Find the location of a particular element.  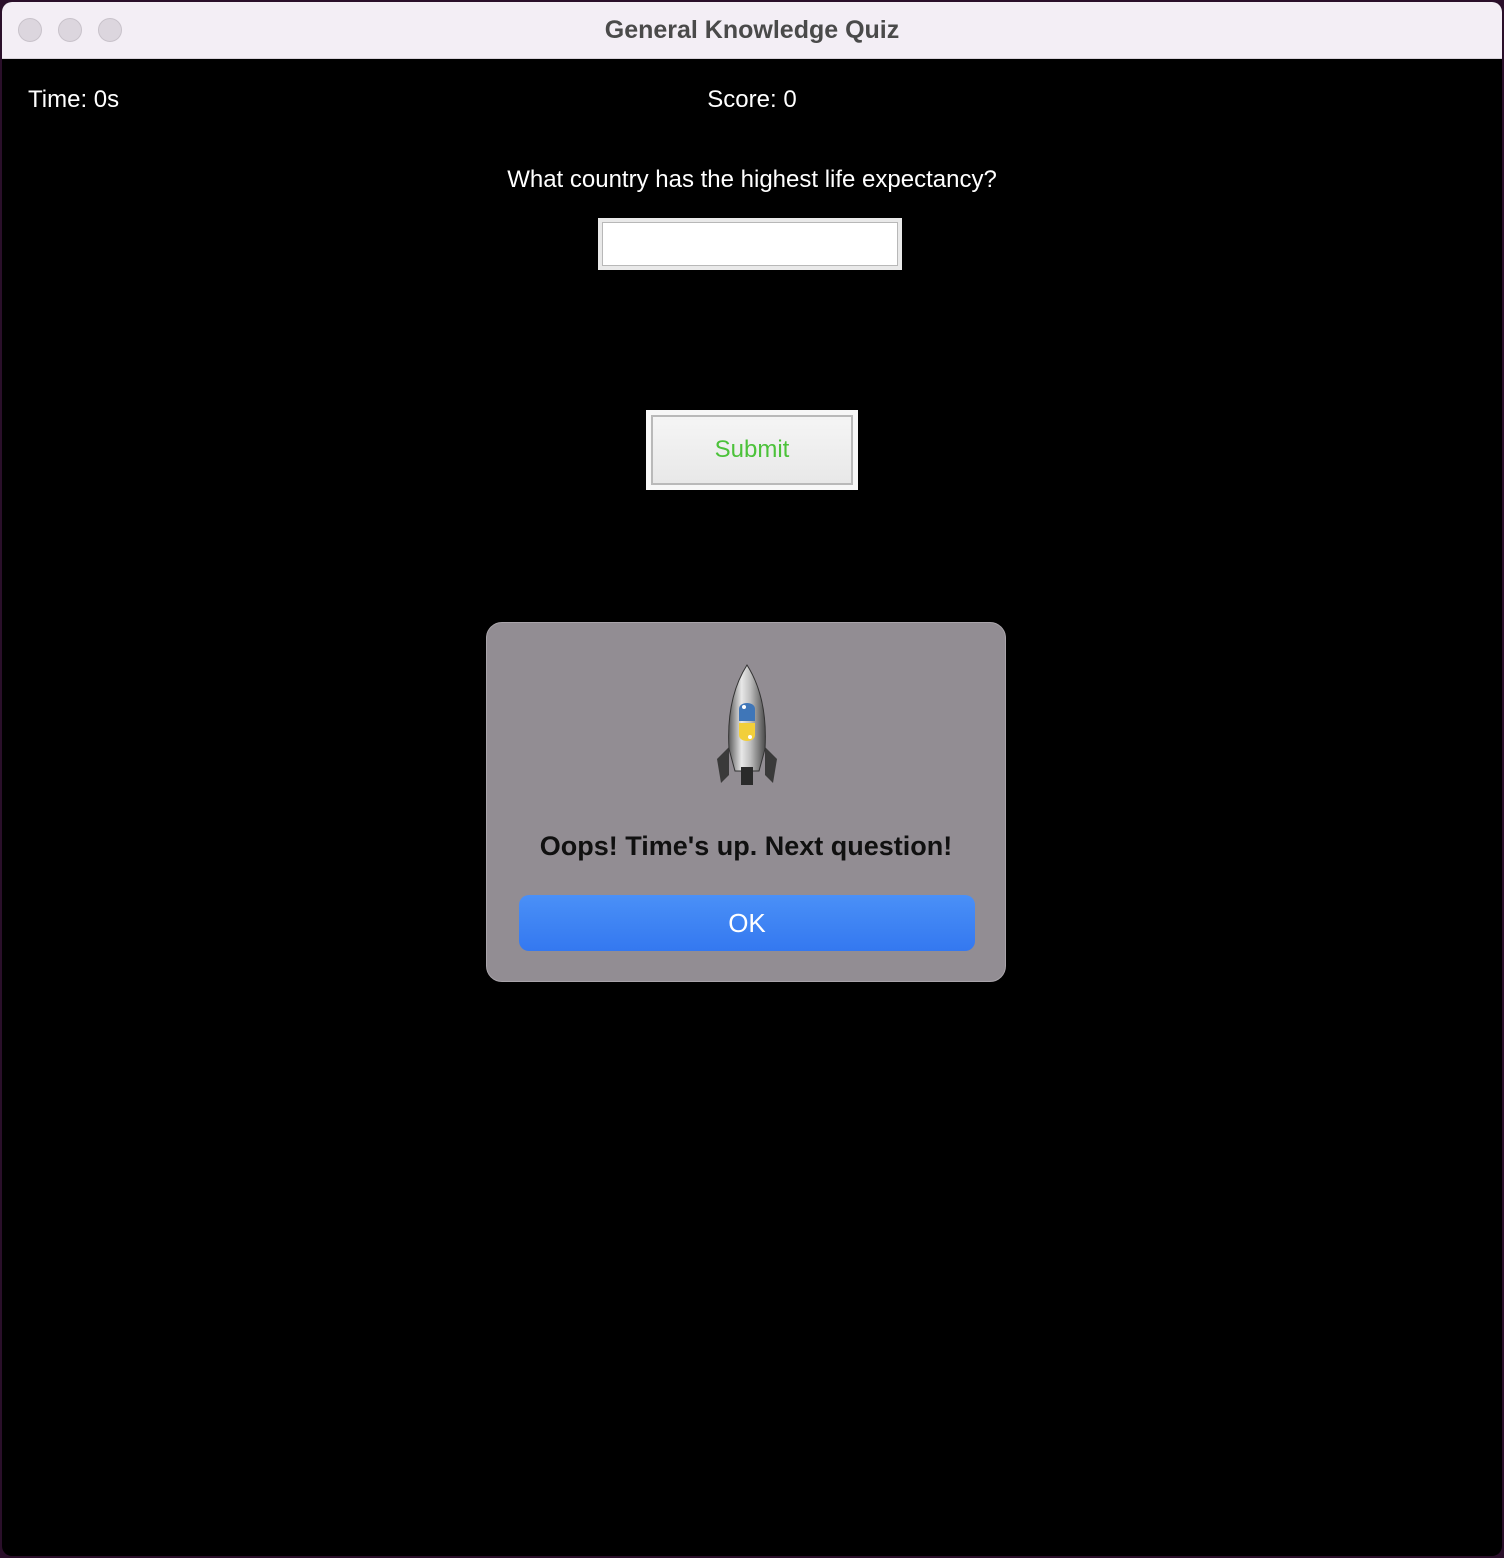

alert-dialog: Oops! Time's up. Next question! OK is located at coordinates (746, 802).